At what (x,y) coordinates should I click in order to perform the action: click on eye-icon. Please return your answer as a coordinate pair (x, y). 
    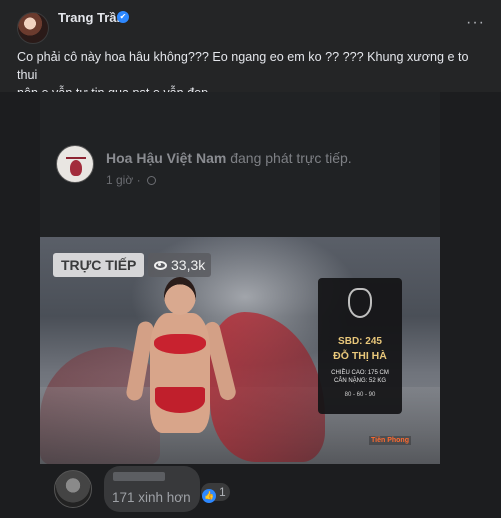
    Looking at the image, I should click on (160, 265).